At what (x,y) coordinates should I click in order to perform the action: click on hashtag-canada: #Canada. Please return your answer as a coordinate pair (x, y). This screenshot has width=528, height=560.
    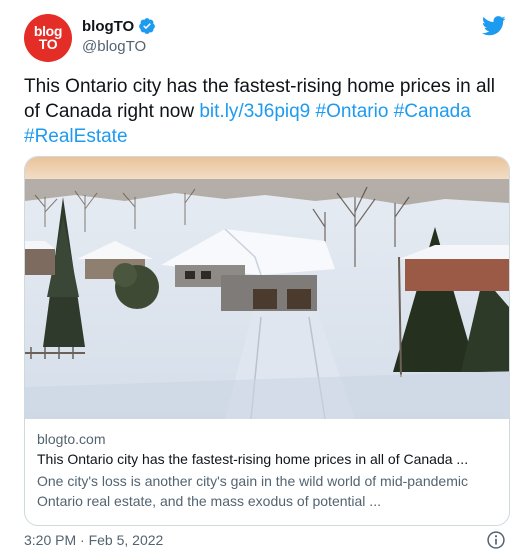
    Looking at the image, I should click on (432, 111).